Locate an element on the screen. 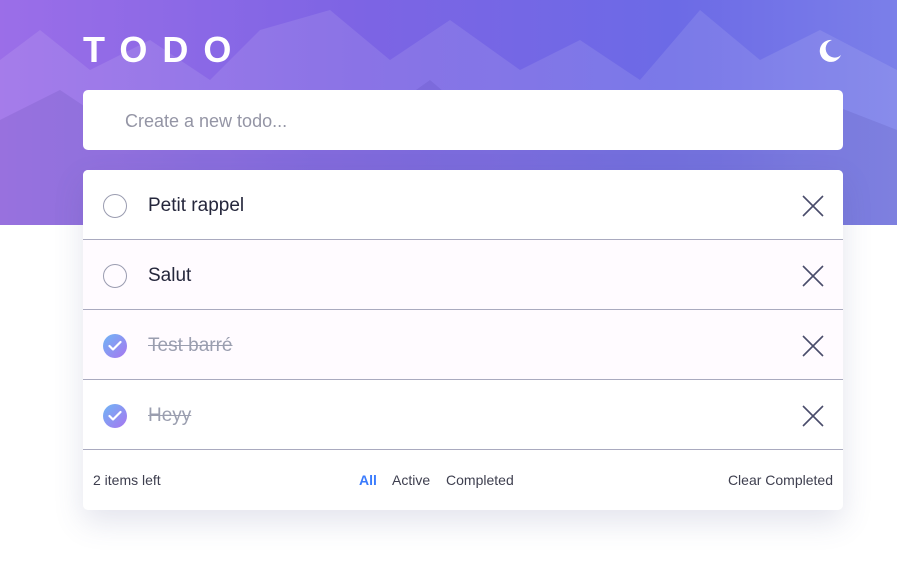 The height and width of the screenshot is (577, 897). filter-completed: Completed is located at coordinates (480, 480).